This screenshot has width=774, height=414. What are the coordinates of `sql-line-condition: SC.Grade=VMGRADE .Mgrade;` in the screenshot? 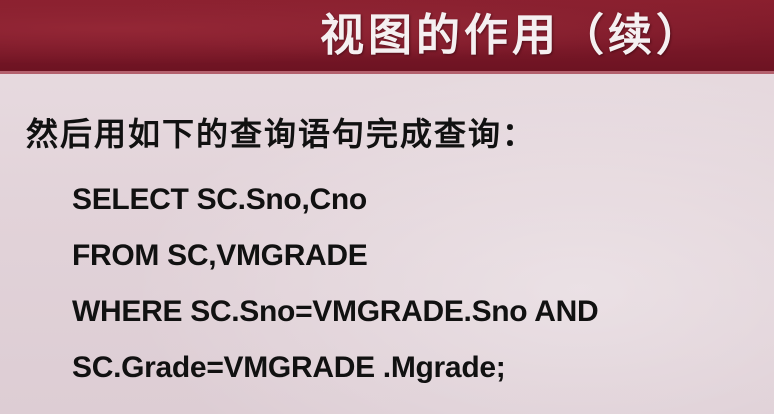 It's located at (289, 367).